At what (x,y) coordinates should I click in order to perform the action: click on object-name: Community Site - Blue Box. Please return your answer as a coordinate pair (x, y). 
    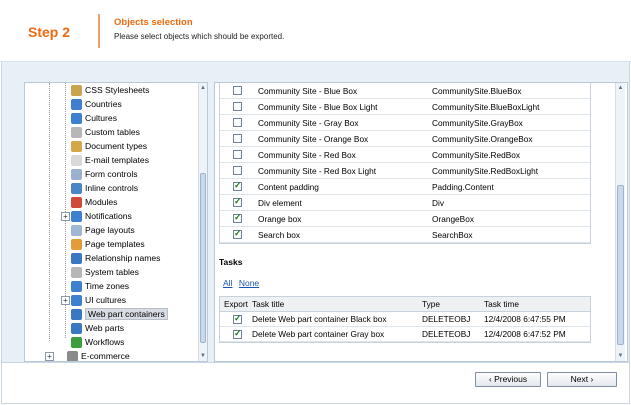
    Looking at the image, I should click on (308, 90).